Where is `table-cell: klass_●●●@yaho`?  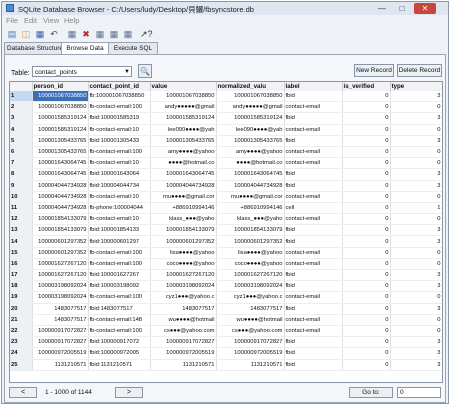 table-cell: klass_●●●@yaho is located at coordinates (183, 219).